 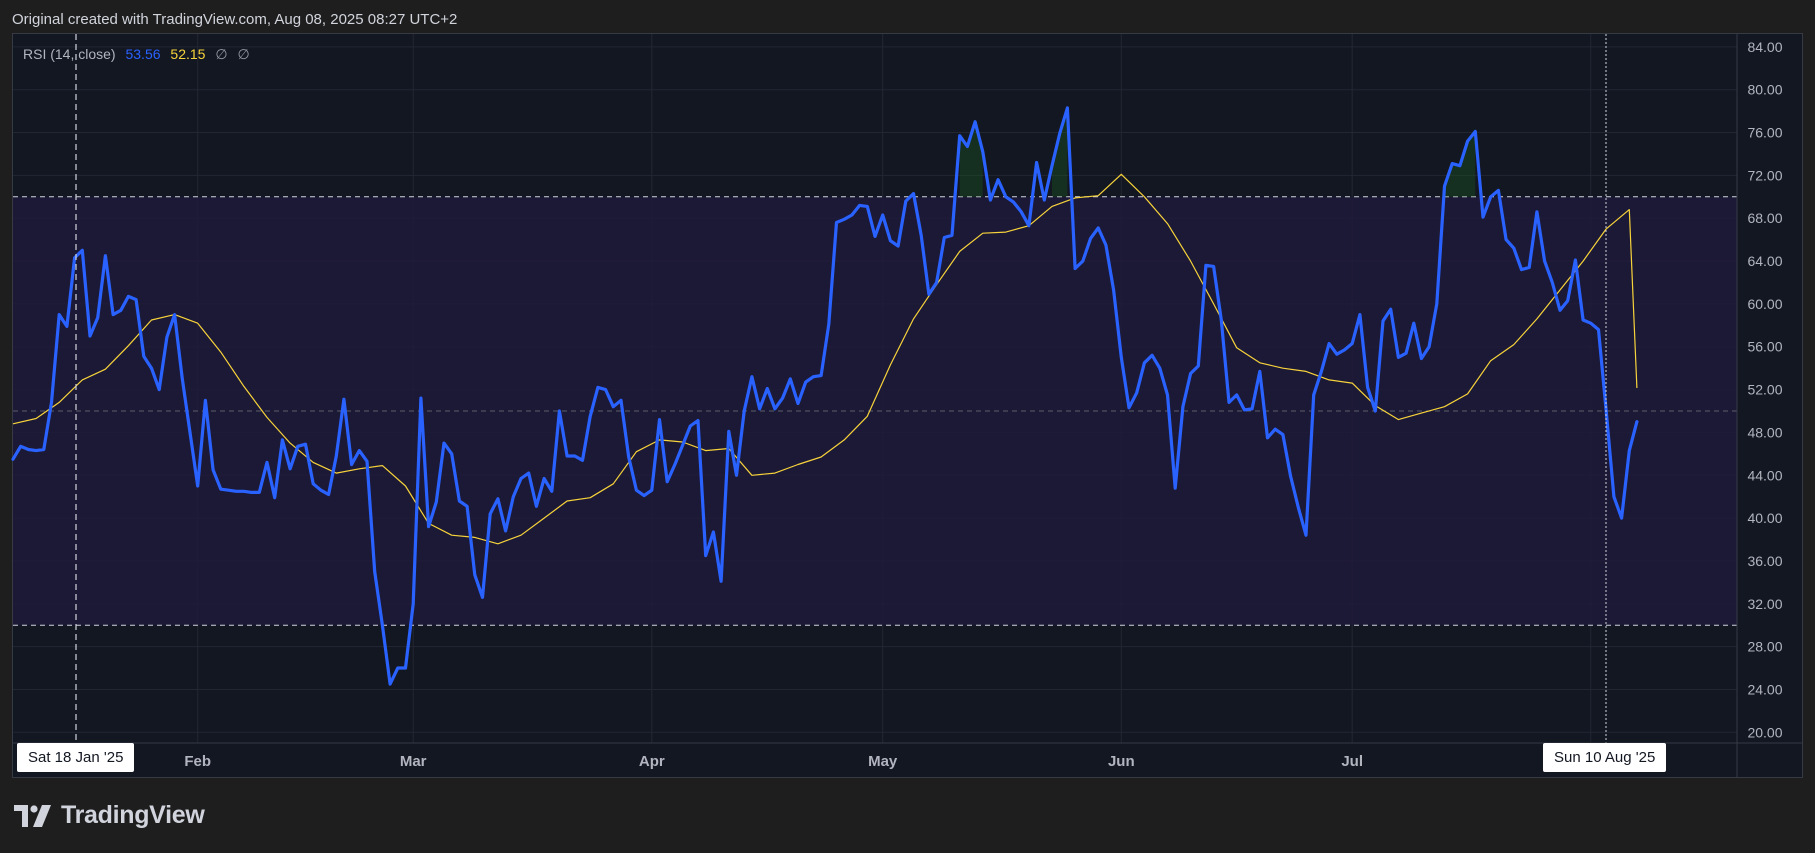 I want to click on crosshair-date-right: Sun 10 Aug '25, so click(x=1605, y=757).